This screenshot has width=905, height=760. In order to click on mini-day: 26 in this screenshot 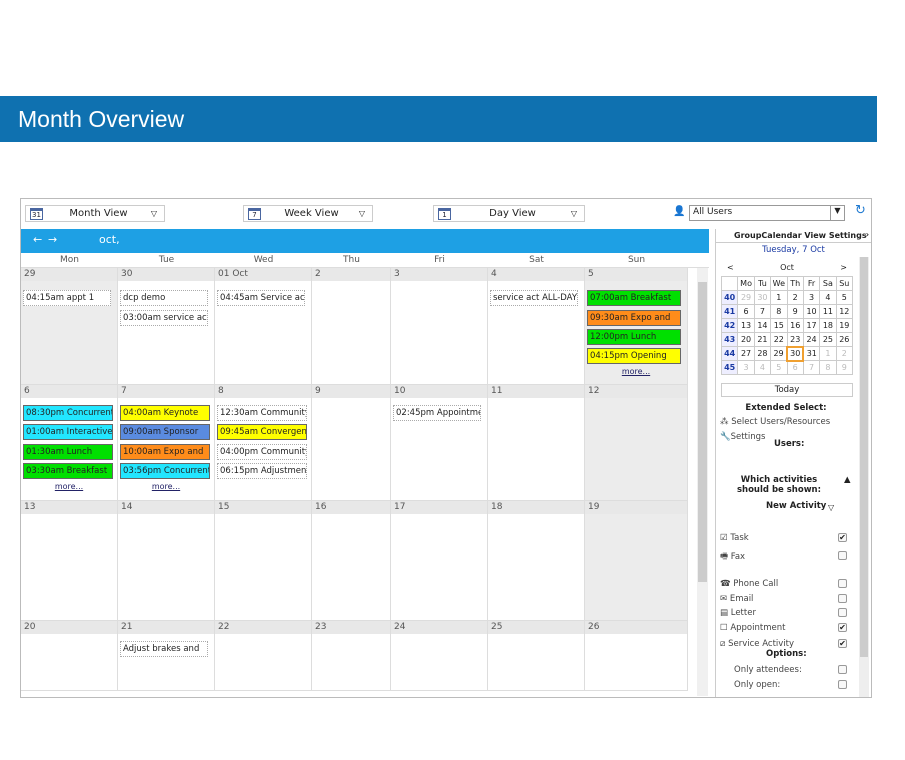, I will do `click(844, 339)`.